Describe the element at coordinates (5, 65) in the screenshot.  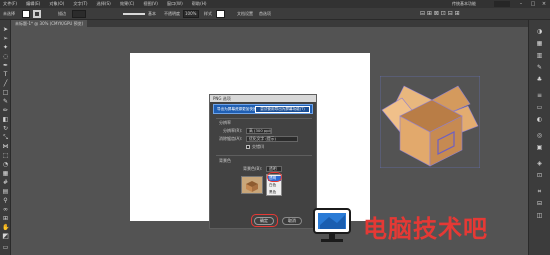
I see `pen-tool-icon: ✒` at that location.